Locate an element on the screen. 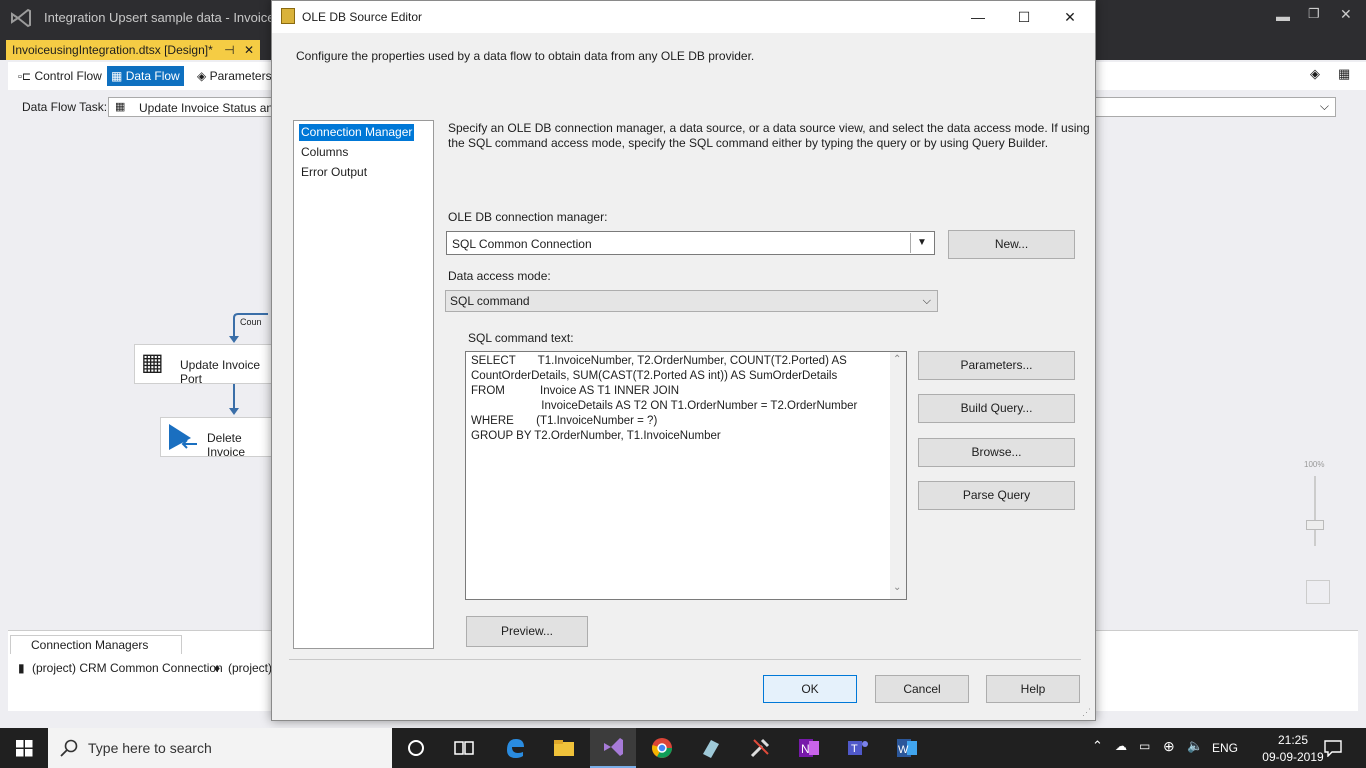  word-icon: W is located at coordinates (907, 748).